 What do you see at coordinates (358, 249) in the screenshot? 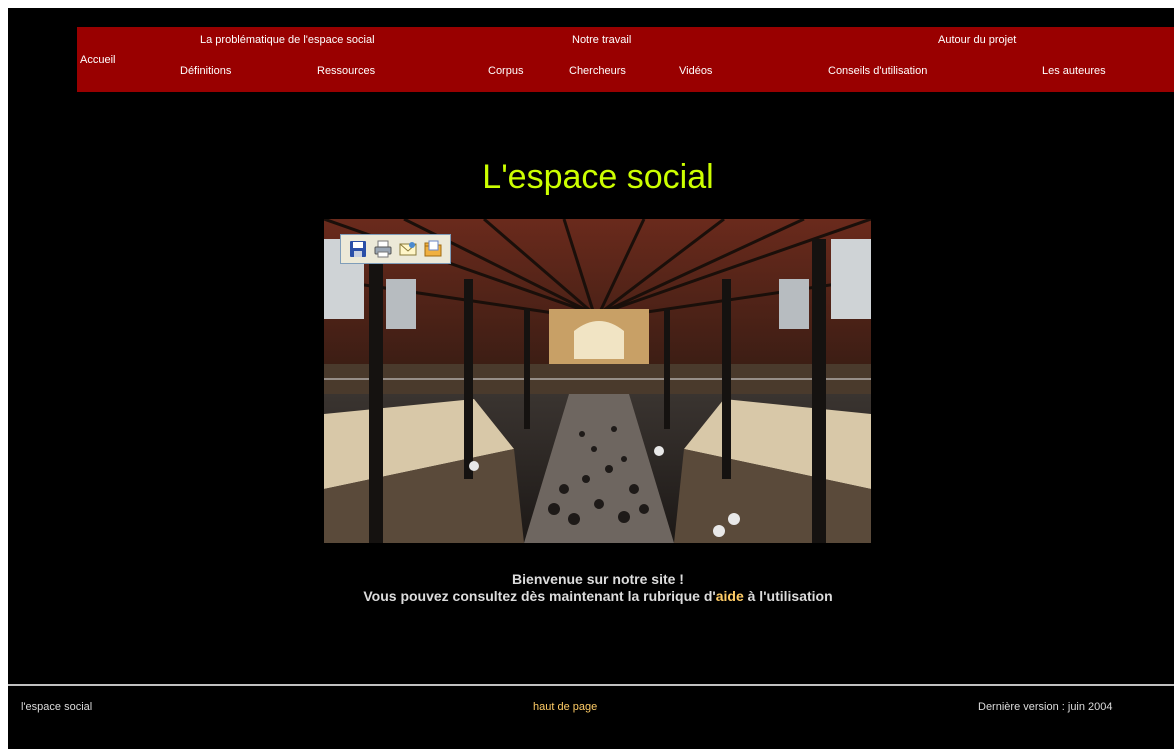
I see `save-icon` at bounding box center [358, 249].